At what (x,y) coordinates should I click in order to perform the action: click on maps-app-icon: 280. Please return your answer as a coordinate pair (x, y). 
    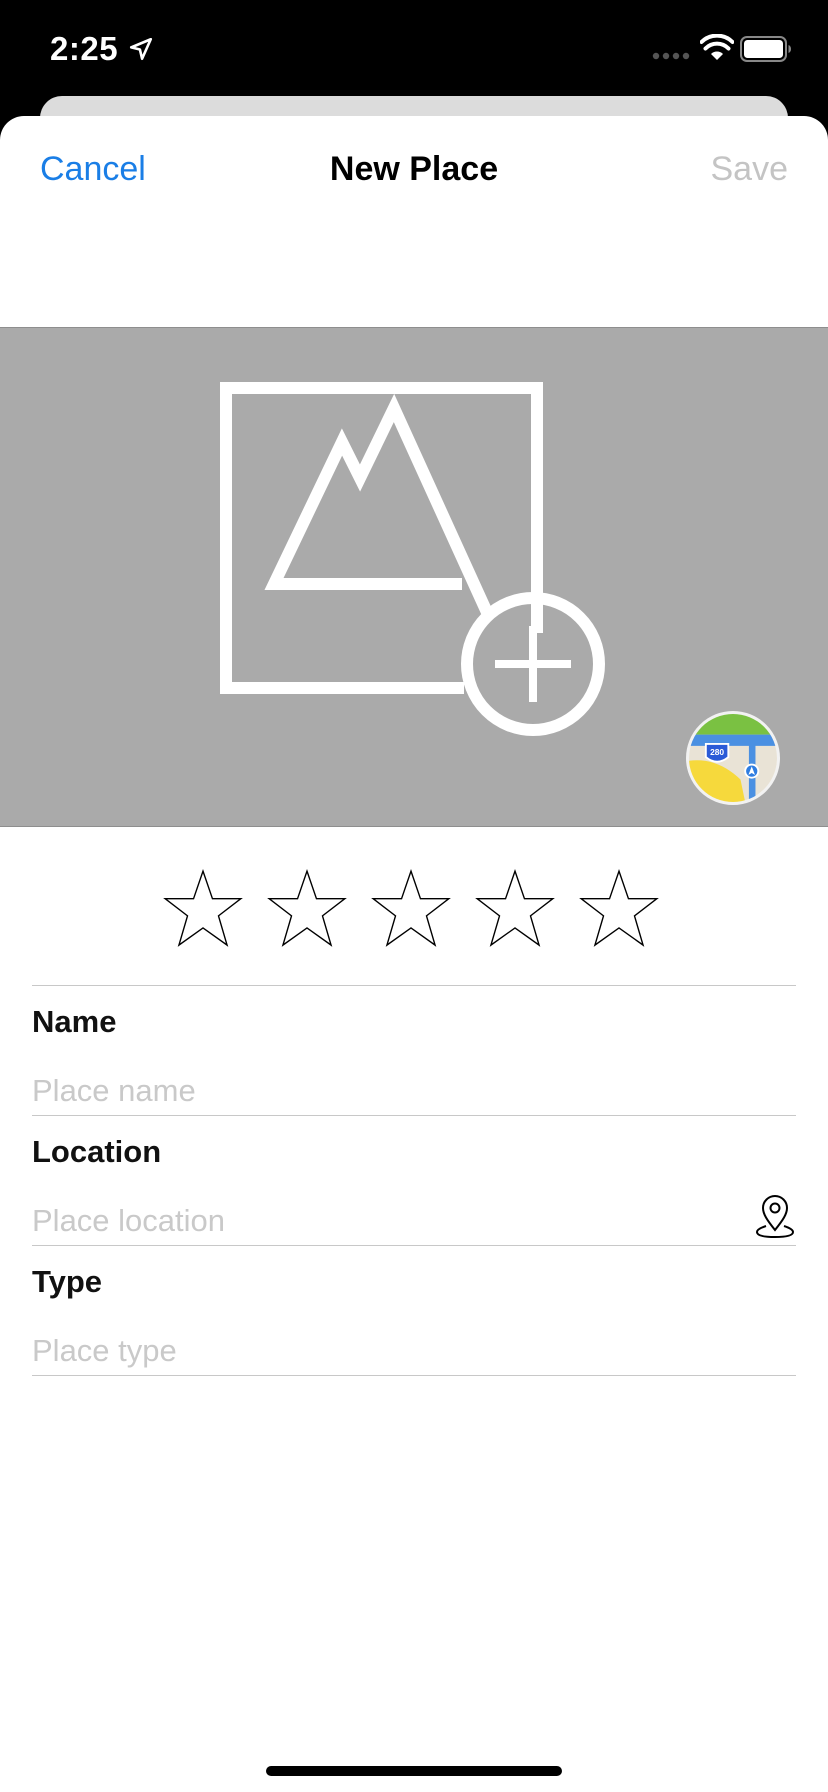
    Looking at the image, I should click on (733, 758).